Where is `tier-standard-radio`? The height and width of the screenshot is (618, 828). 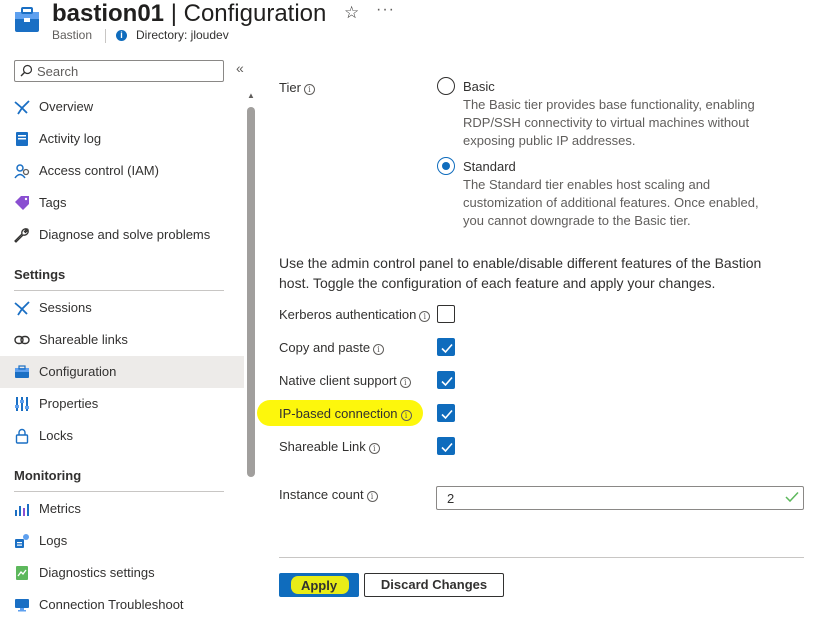
tier-standard-radio is located at coordinates (446, 166).